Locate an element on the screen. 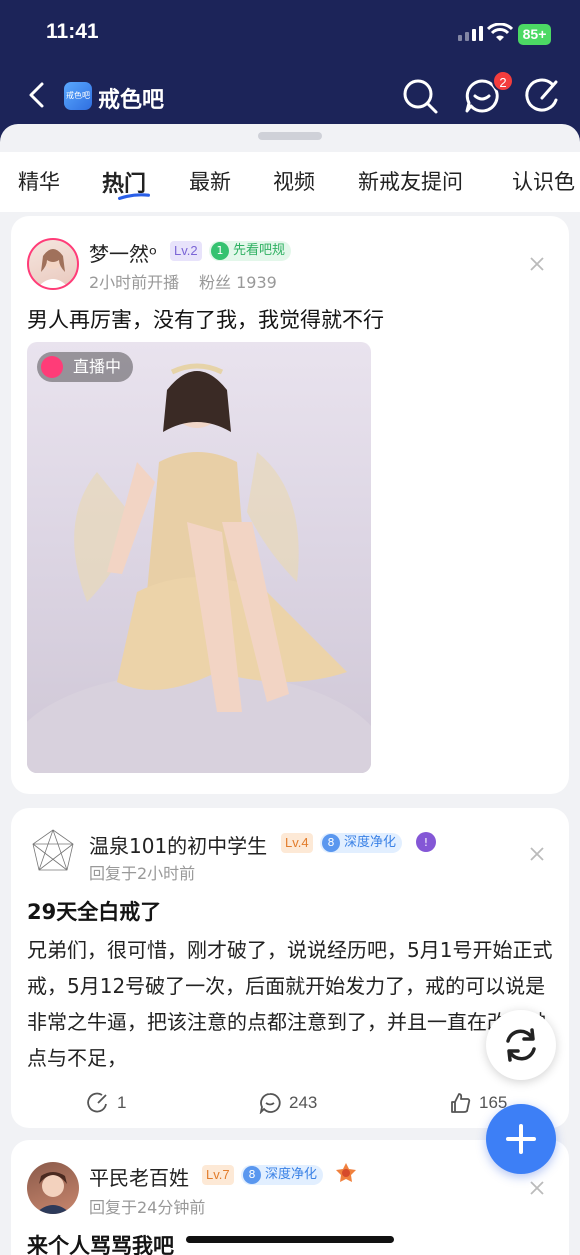  search-icon is located at coordinates (420, 96).